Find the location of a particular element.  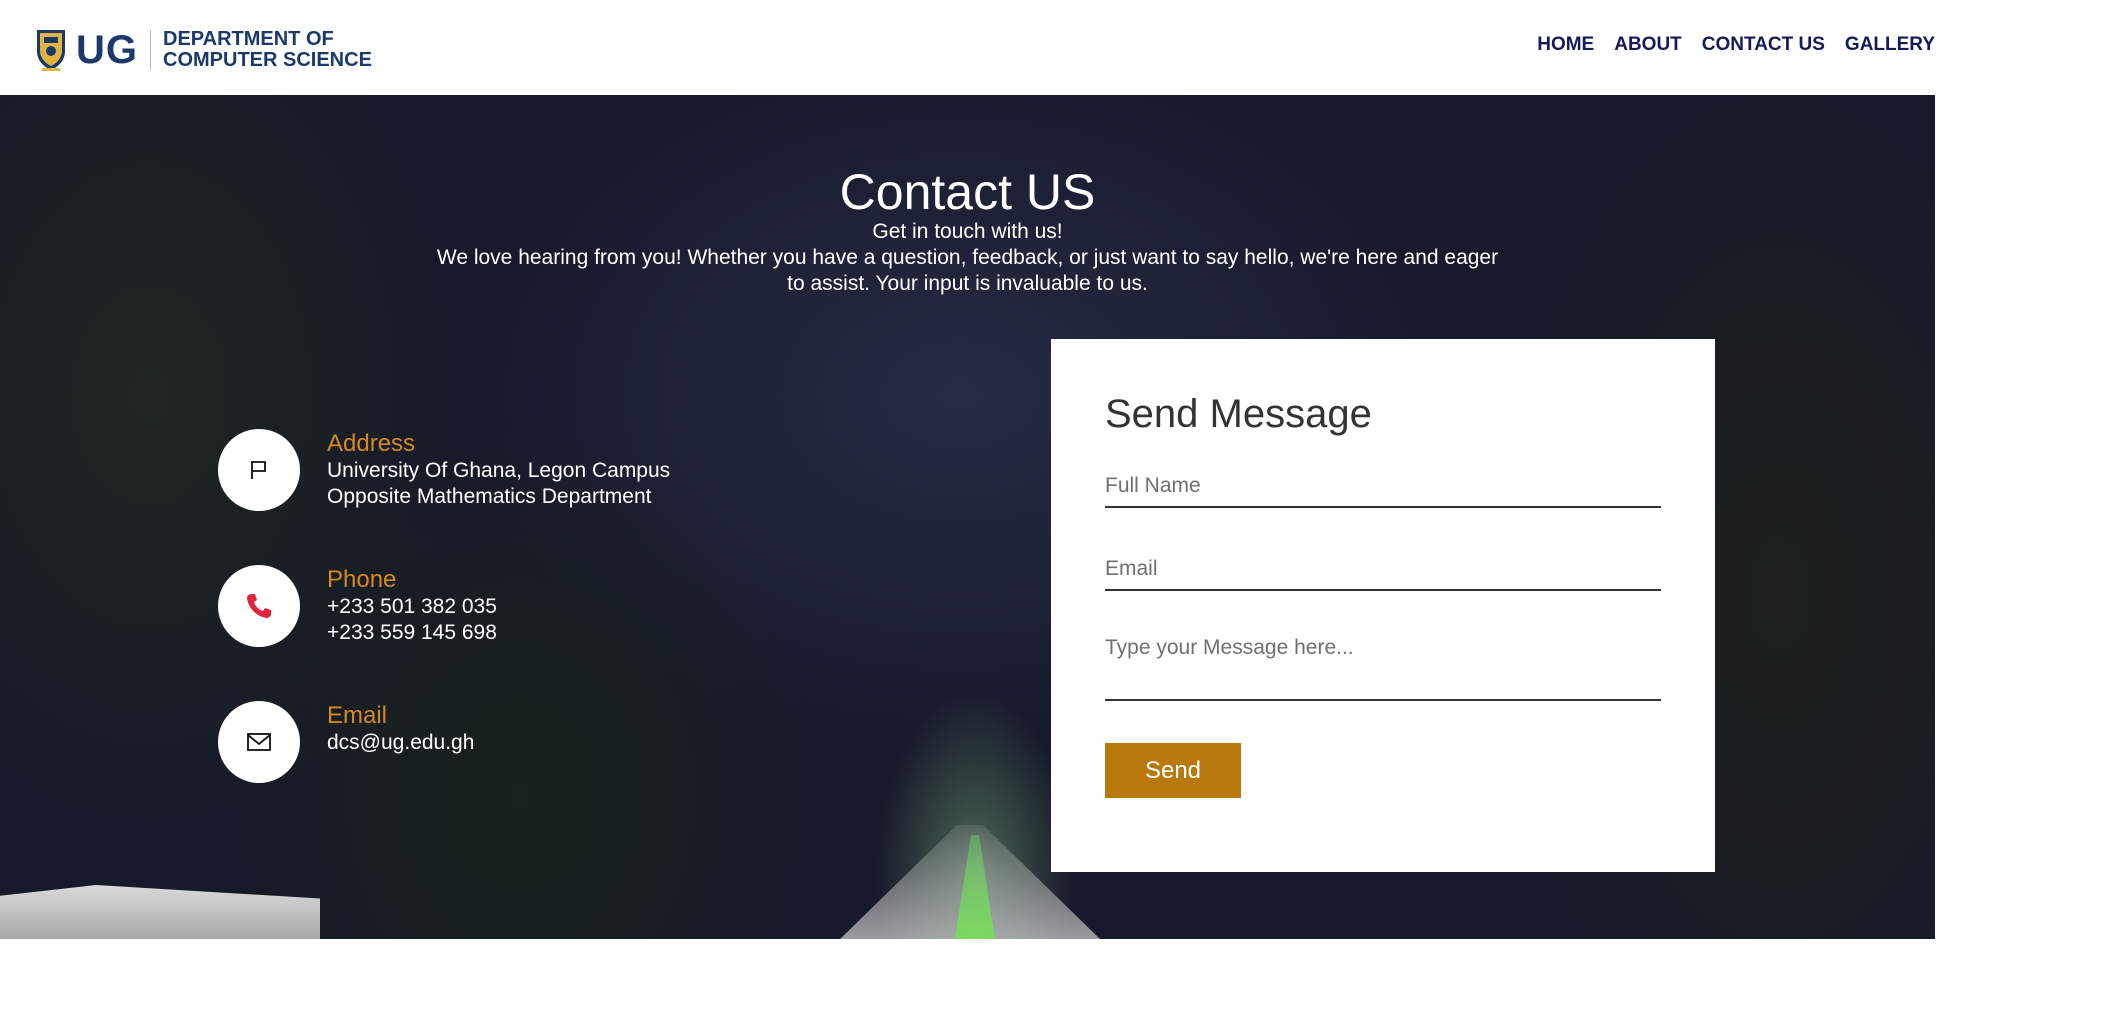

phone-icon is located at coordinates (259, 606).